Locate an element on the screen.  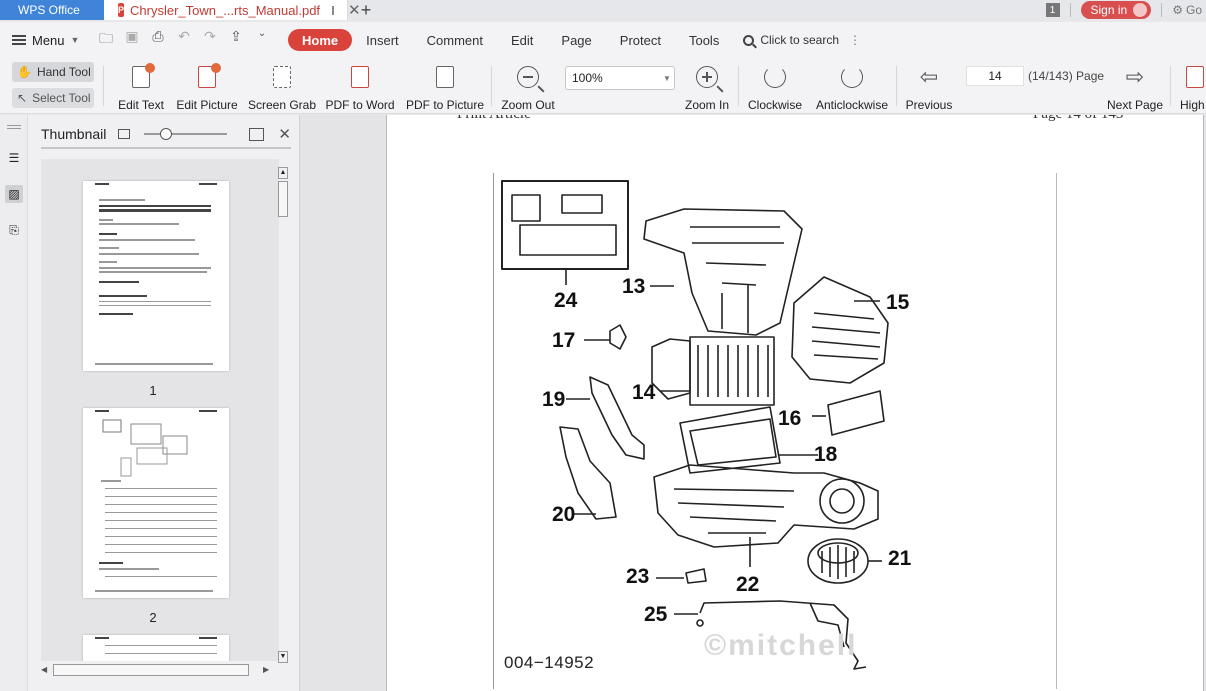
select-tool-label: Select Tool is located at coordinates (61, 98).